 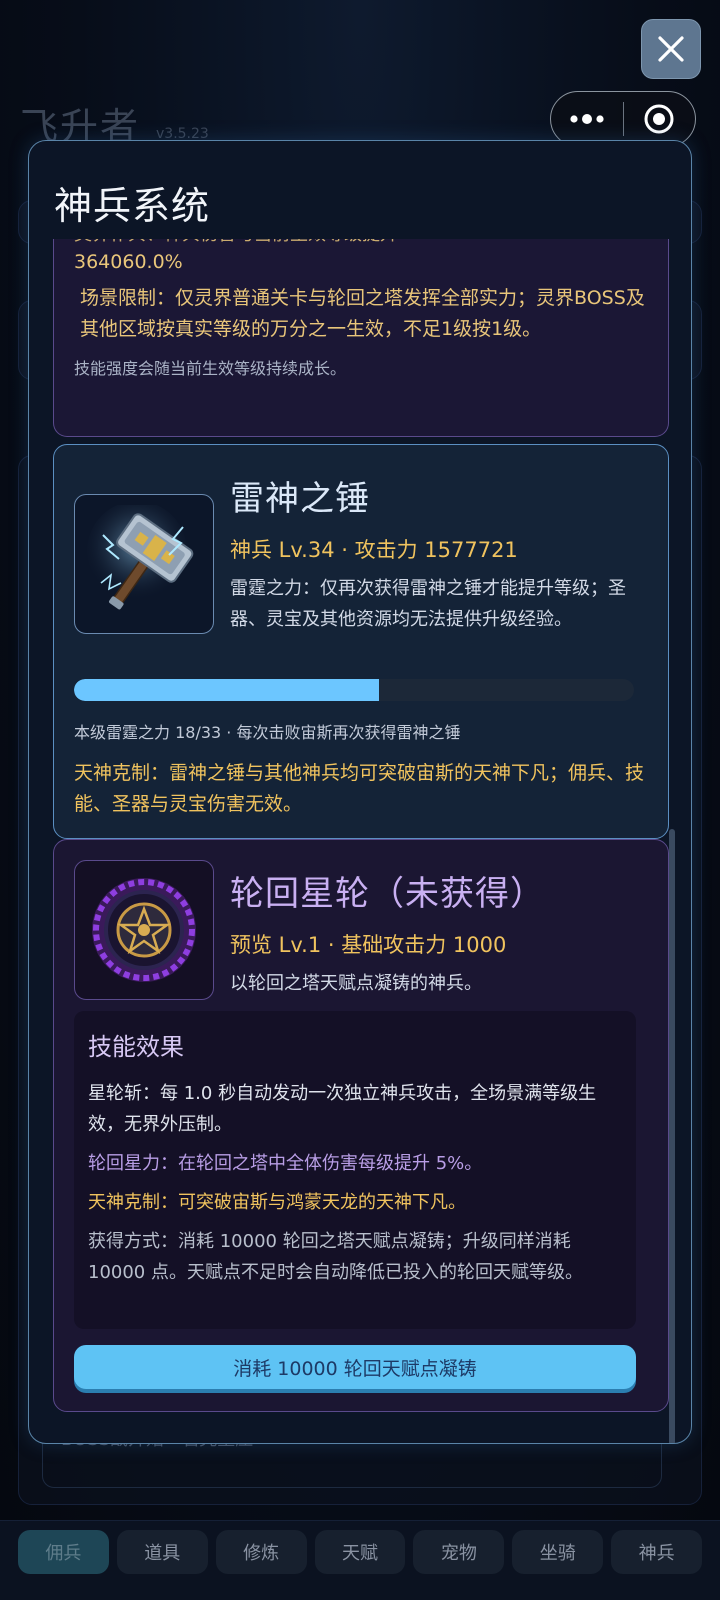 I want to click on target-icon, so click(x=659, y=119).